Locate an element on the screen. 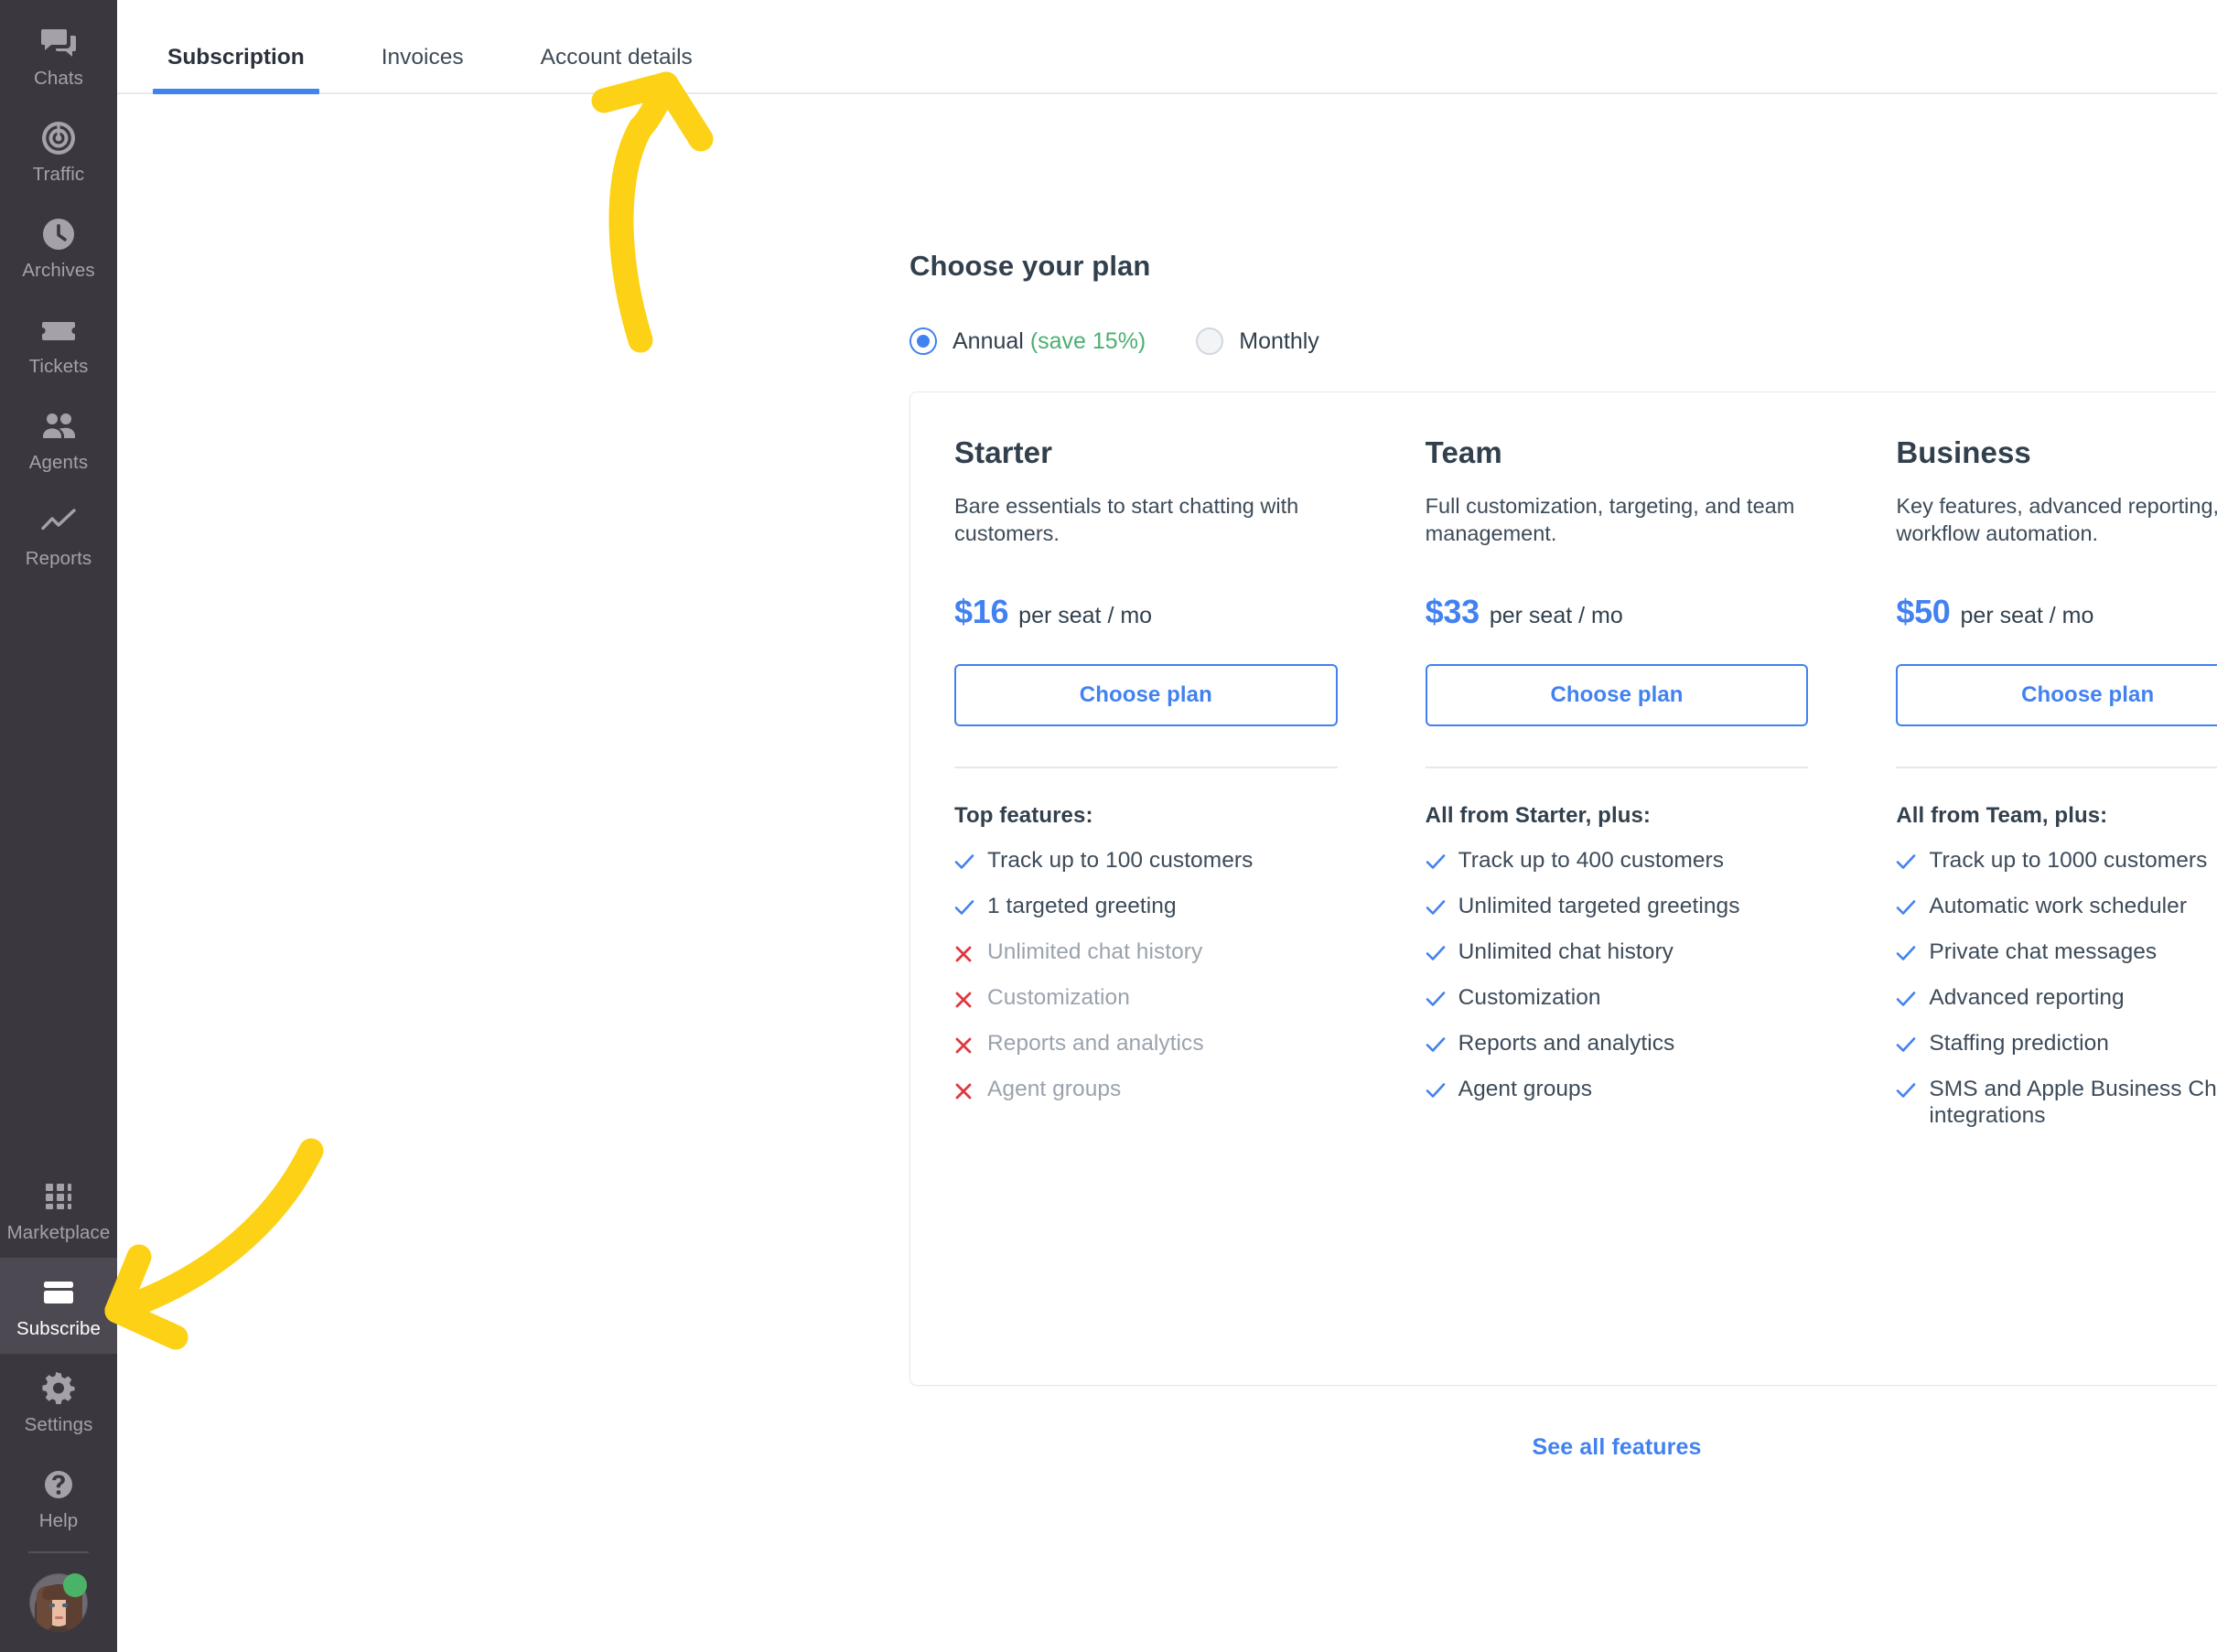  sidebar-item-tickets: Tickets is located at coordinates (58, 343).